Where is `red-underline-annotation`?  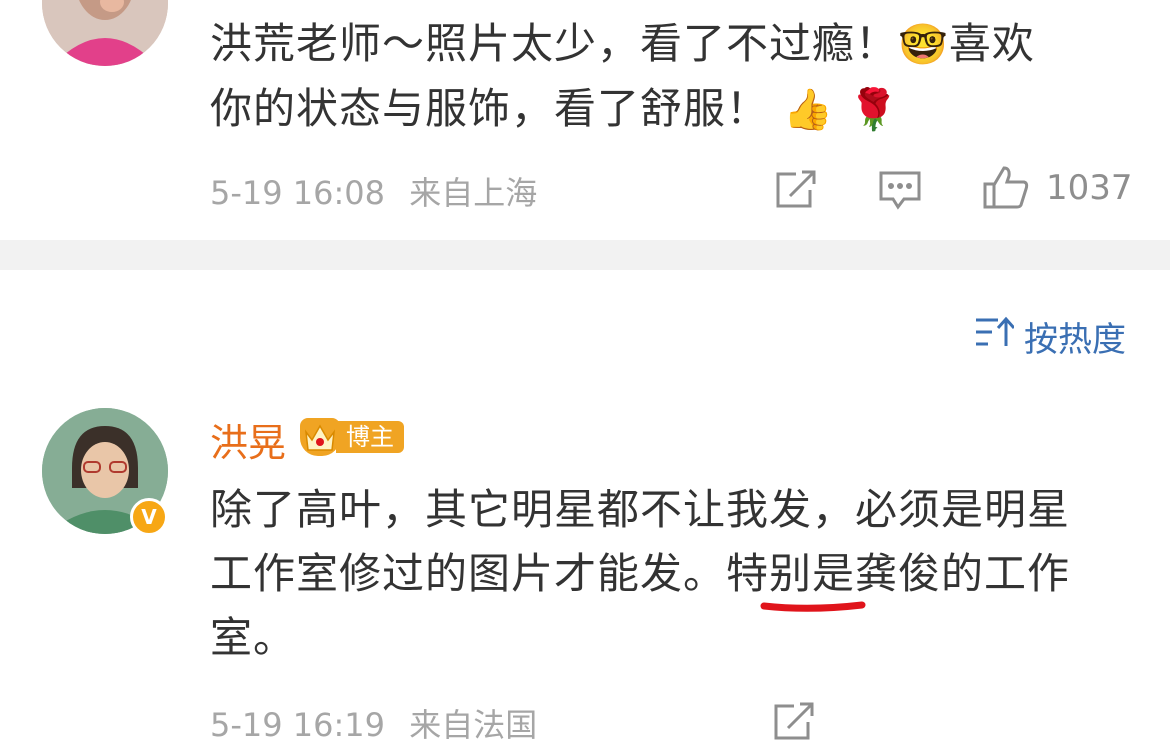
red-underline-annotation is located at coordinates (813, 605).